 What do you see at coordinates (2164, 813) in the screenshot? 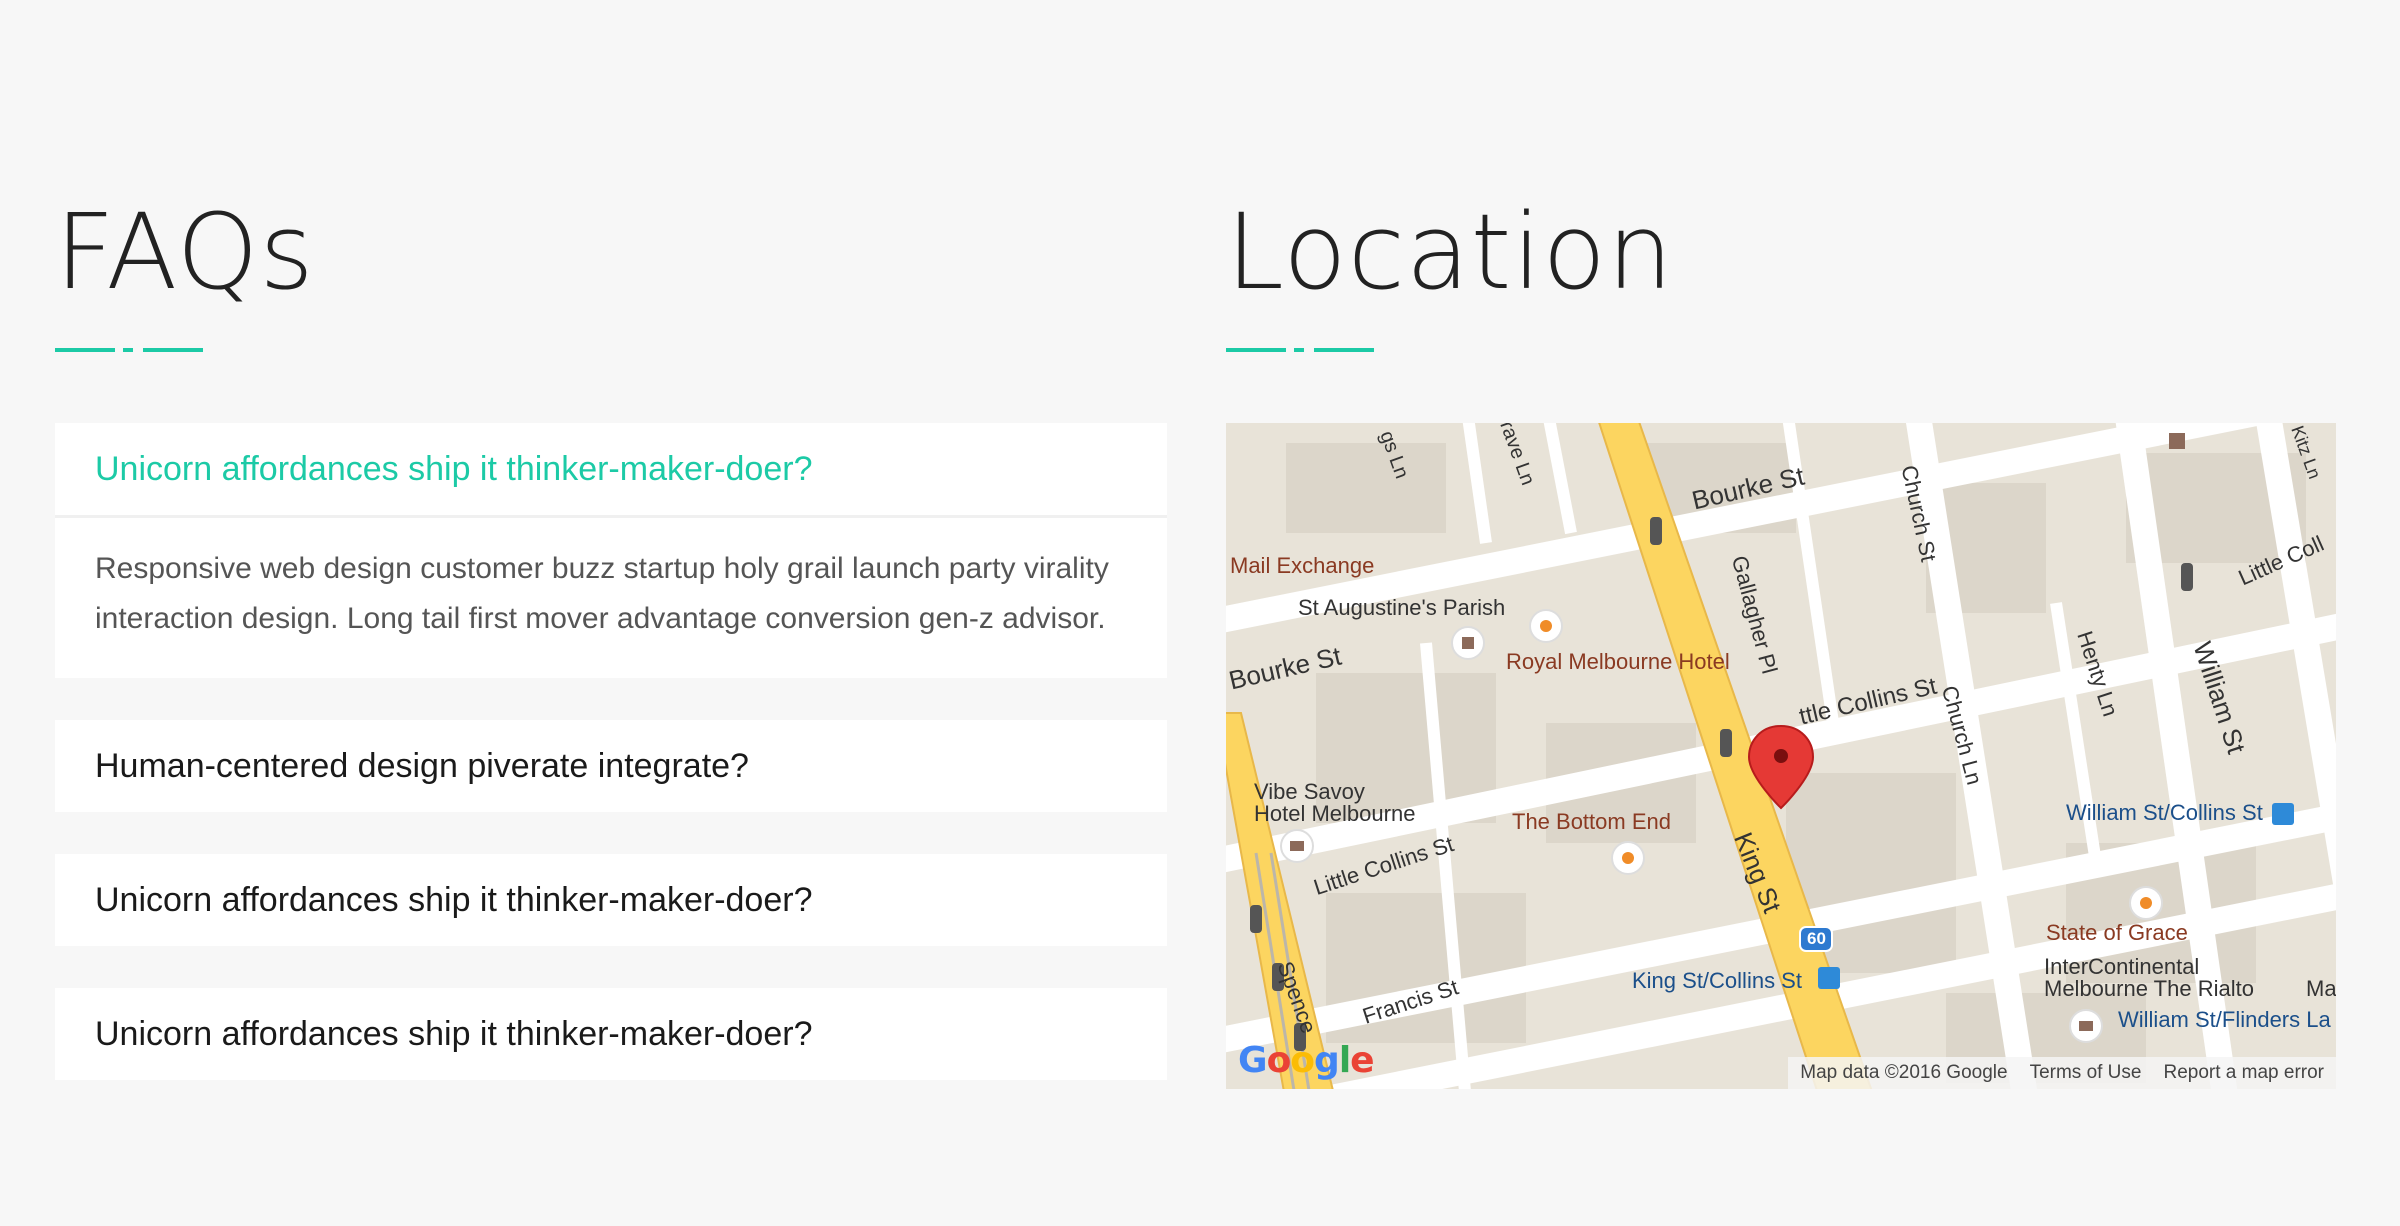
I see `map-label-transit: William St/Collins St` at bounding box center [2164, 813].